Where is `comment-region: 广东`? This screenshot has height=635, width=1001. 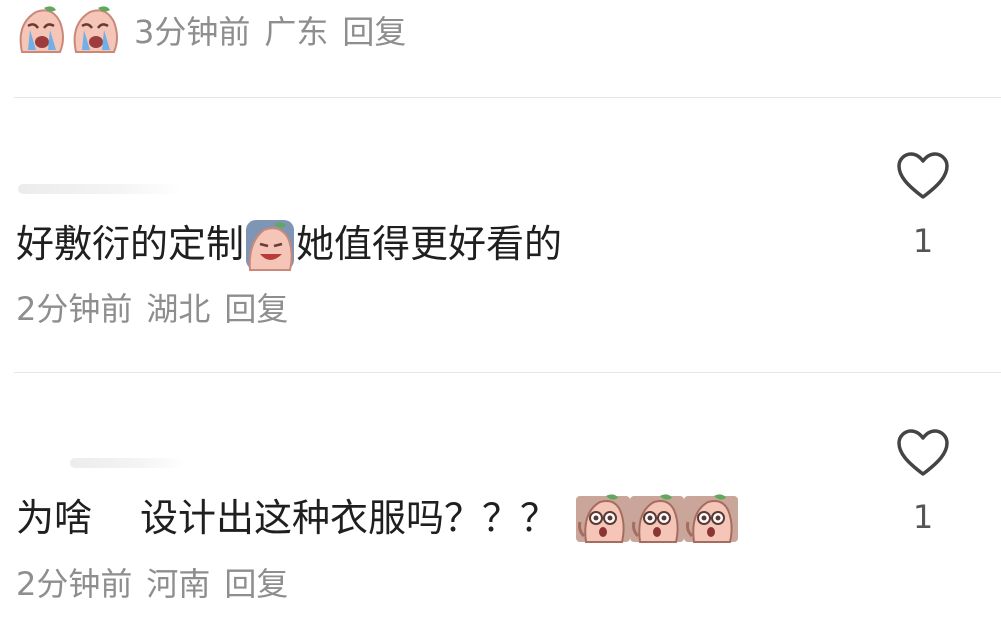
comment-region: 广东 is located at coordinates (296, 32).